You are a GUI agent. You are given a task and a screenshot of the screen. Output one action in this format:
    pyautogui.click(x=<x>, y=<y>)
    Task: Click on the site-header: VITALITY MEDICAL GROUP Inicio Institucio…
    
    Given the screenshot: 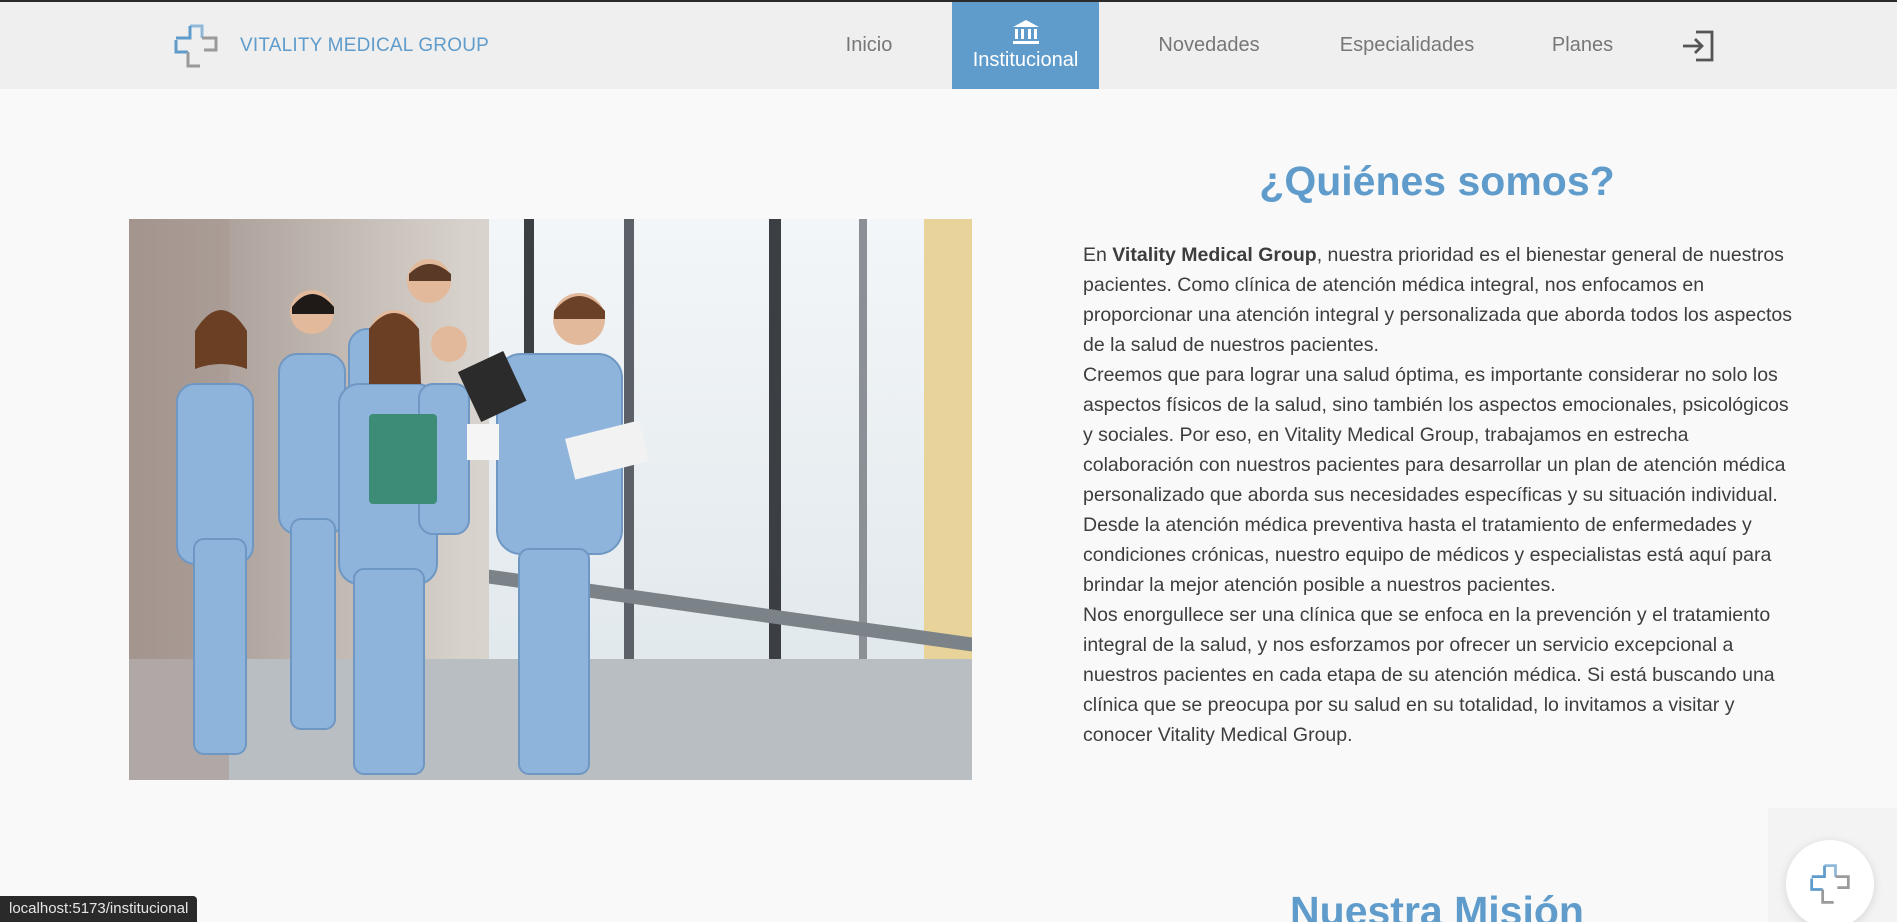 What is the action you would take?
    pyautogui.click(x=948, y=45)
    